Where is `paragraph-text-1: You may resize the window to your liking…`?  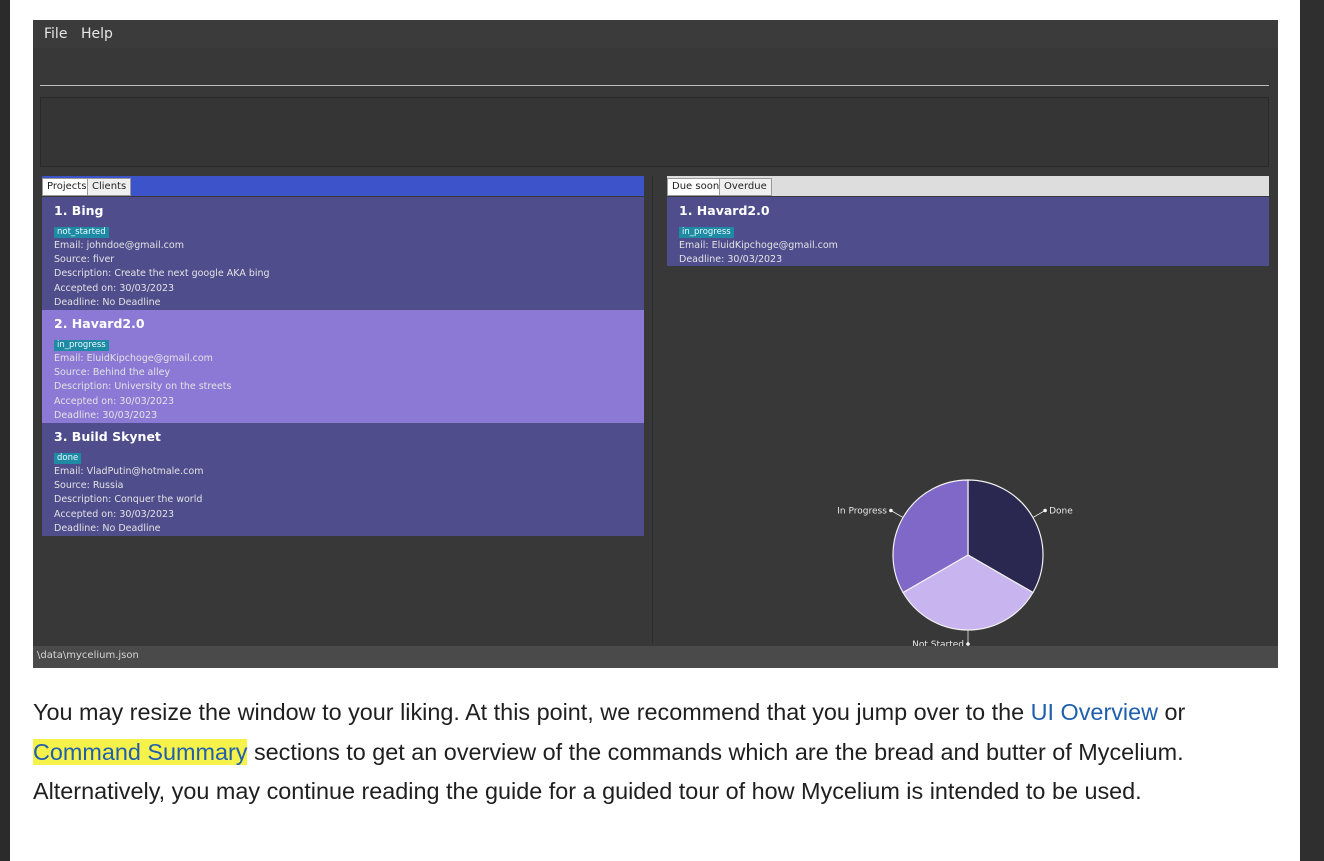 paragraph-text-1: You may resize the window to your liking… is located at coordinates (532, 712).